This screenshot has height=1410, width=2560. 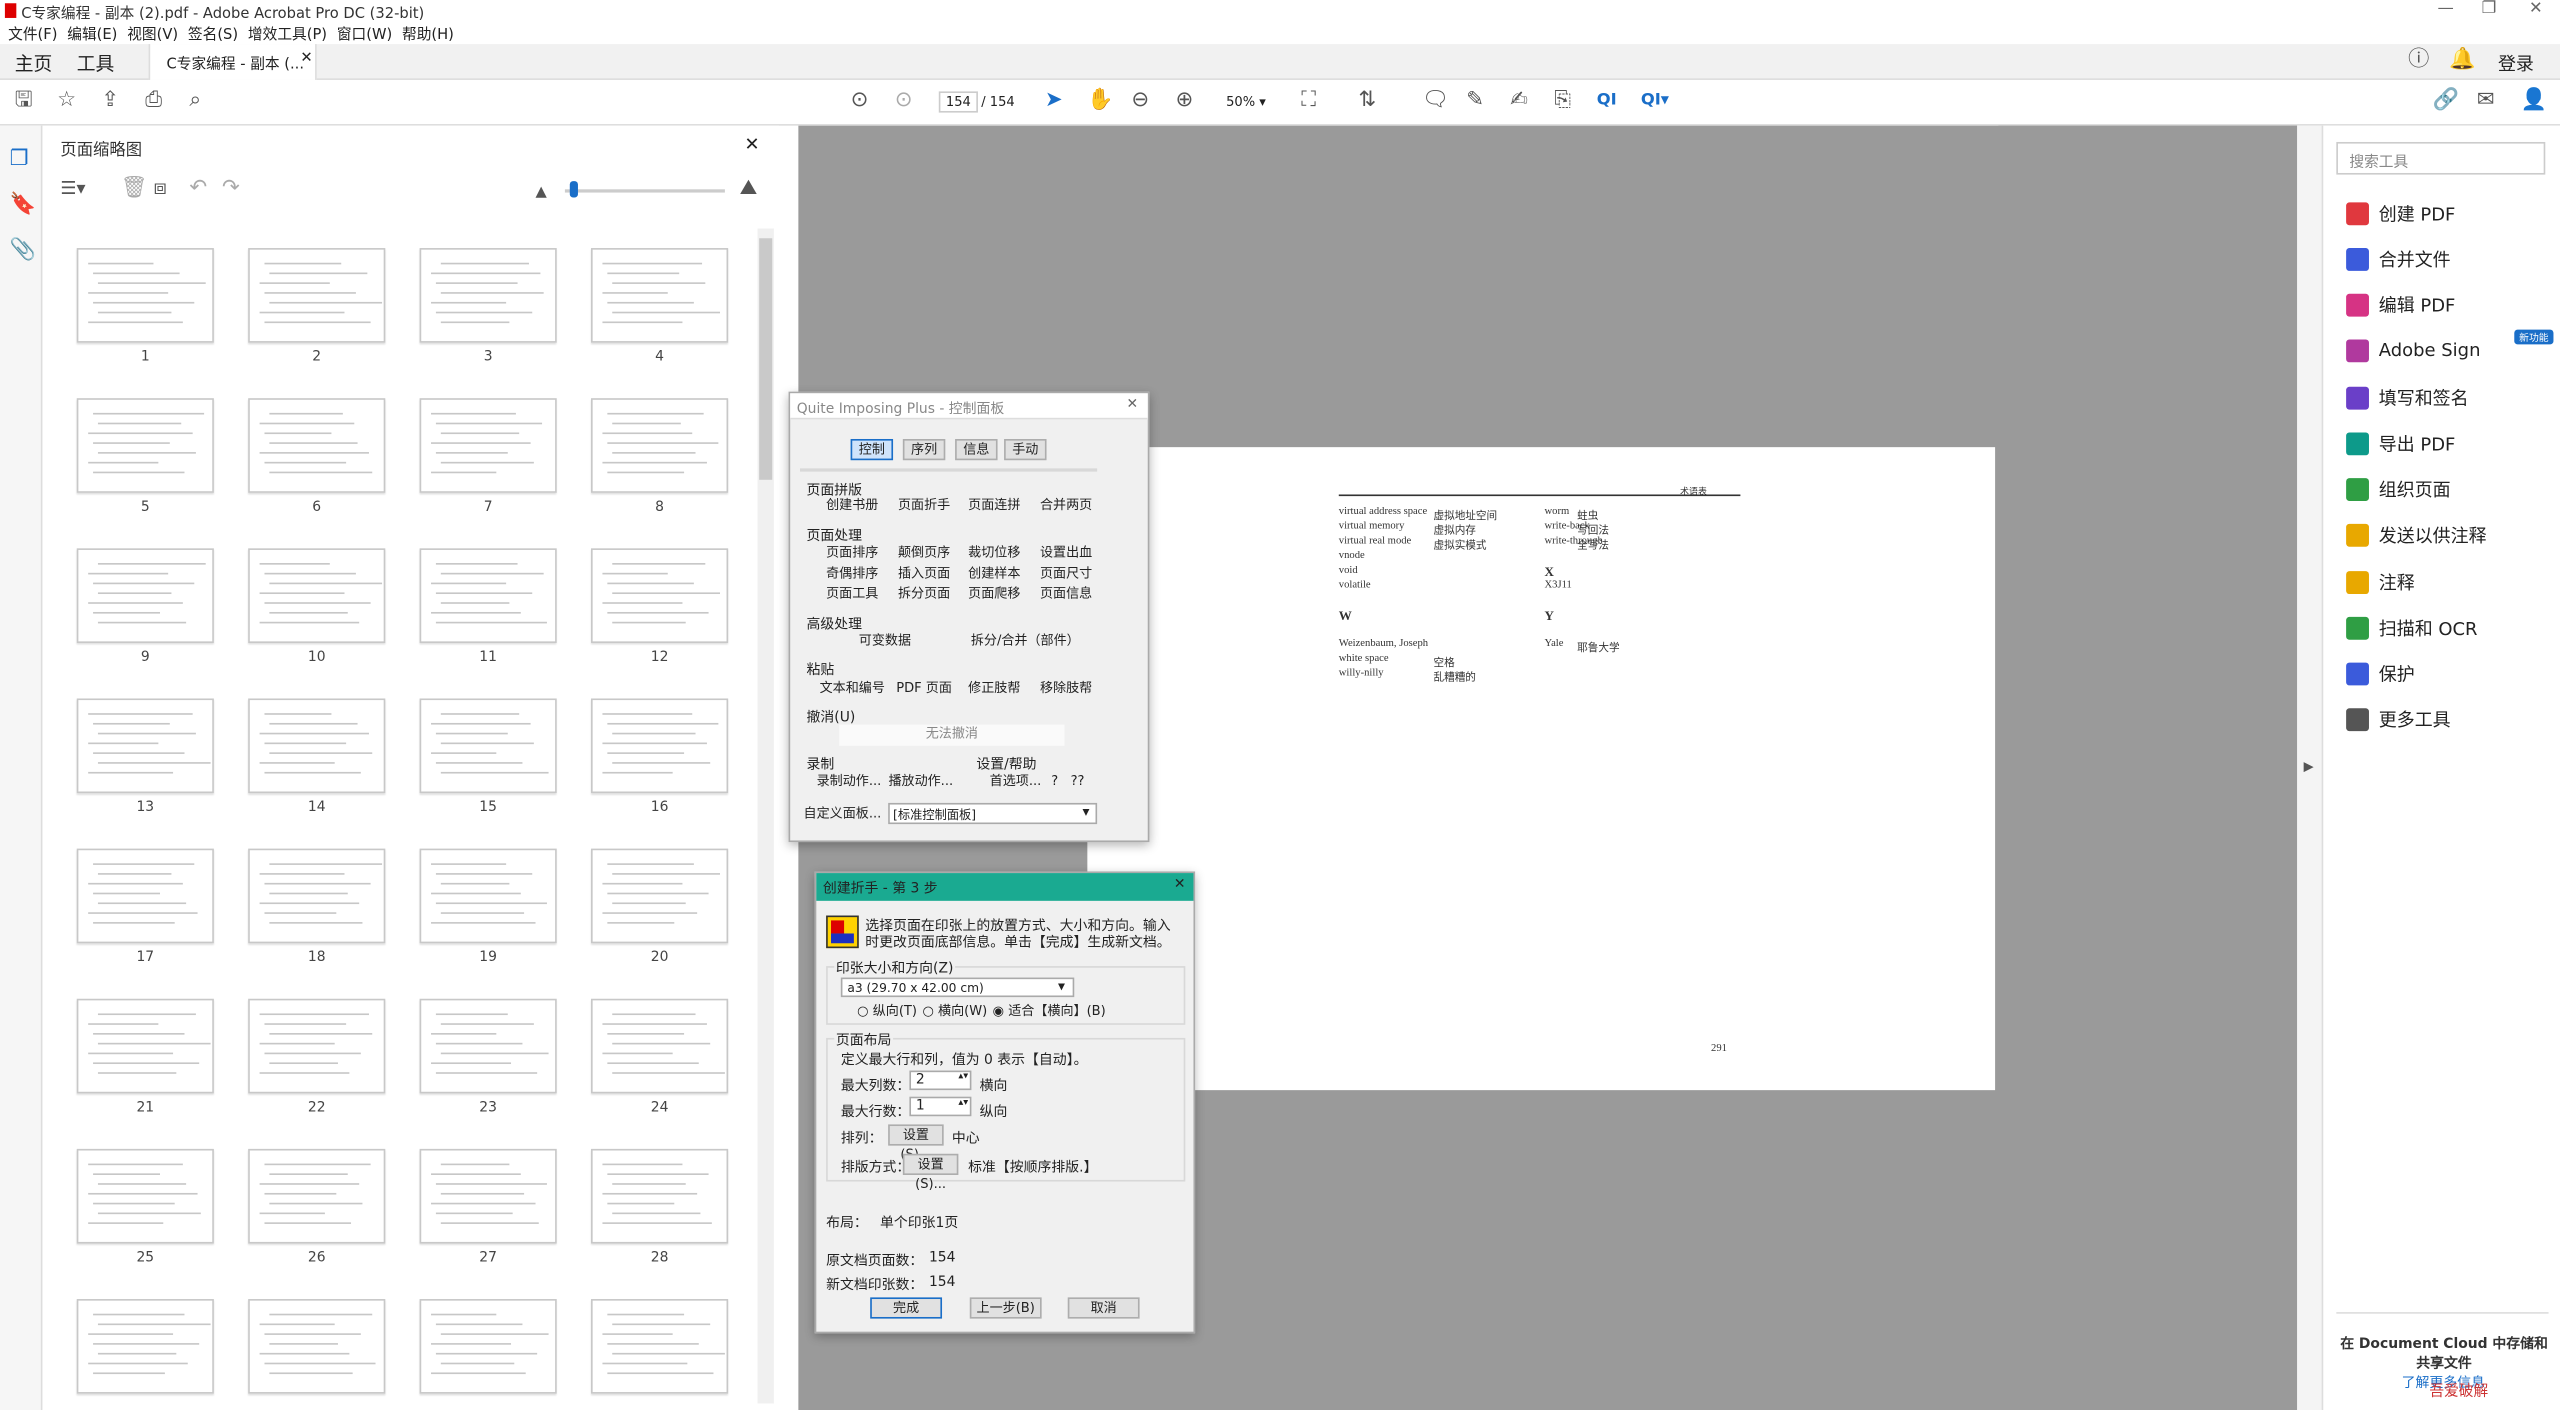 What do you see at coordinates (573, 189) in the screenshot?
I see `thumb-size-handle` at bounding box center [573, 189].